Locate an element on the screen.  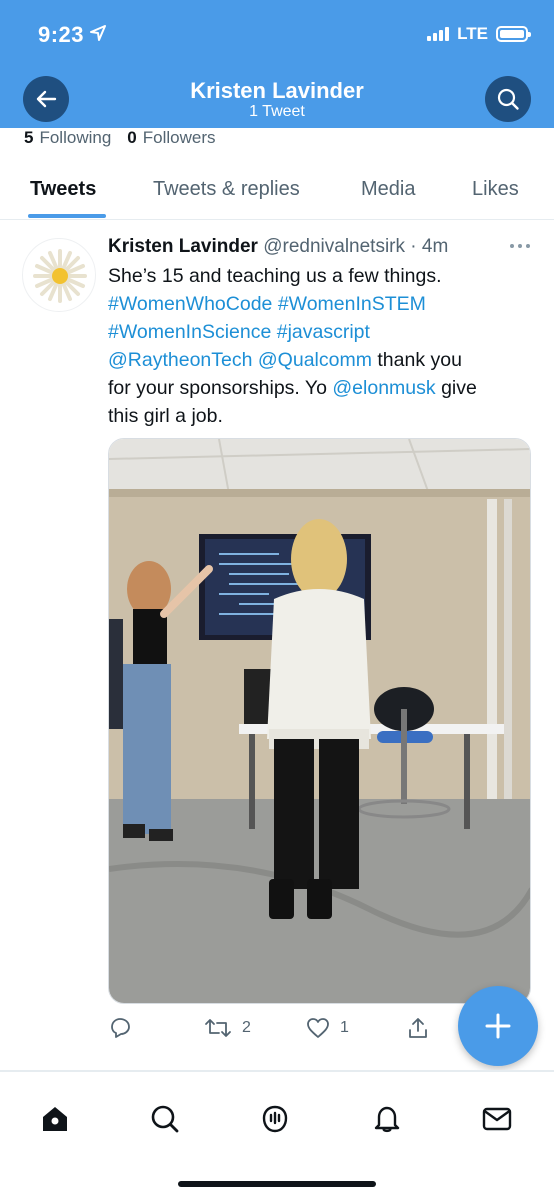
follow-counts: 5 Following 0 Followers is located at coordinates (120, 138).